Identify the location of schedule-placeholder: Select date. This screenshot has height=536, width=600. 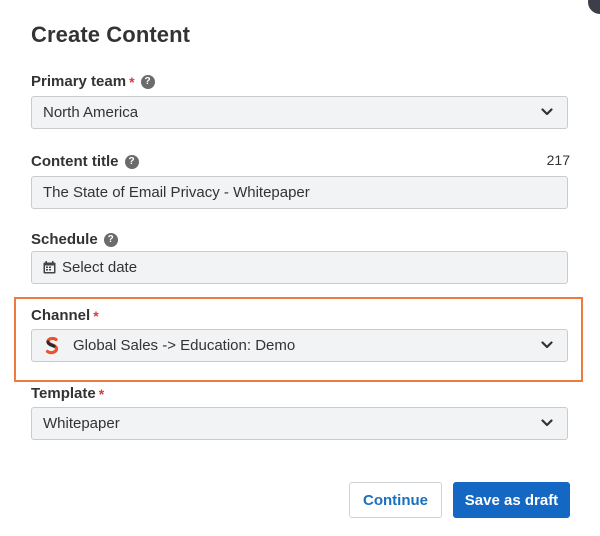
(100, 267).